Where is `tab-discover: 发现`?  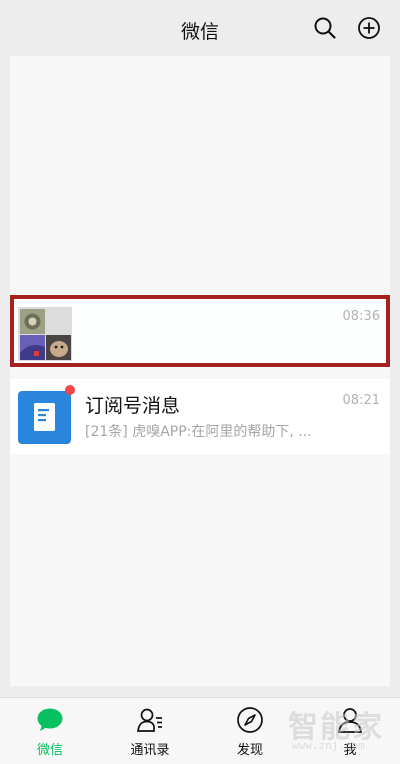 tab-discover: 发现 is located at coordinates (250, 731).